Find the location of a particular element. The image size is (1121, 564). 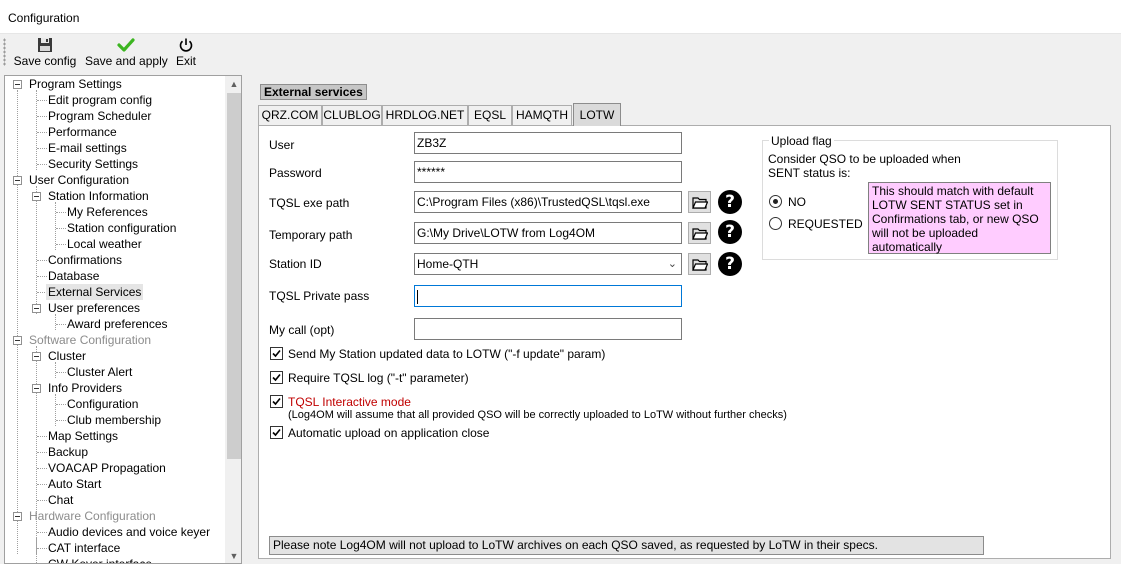

tree-item: Info Providers is located at coordinates (85, 388).